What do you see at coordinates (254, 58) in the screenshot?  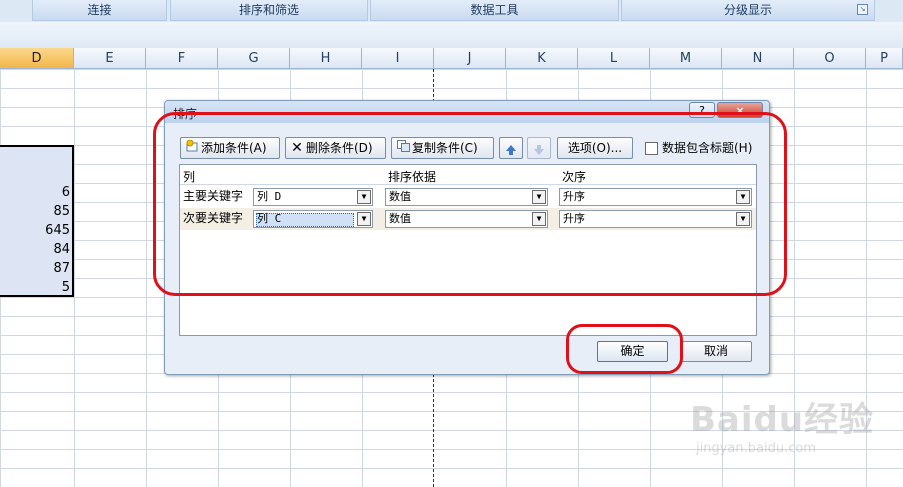 I see `column-header-g: G` at bounding box center [254, 58].